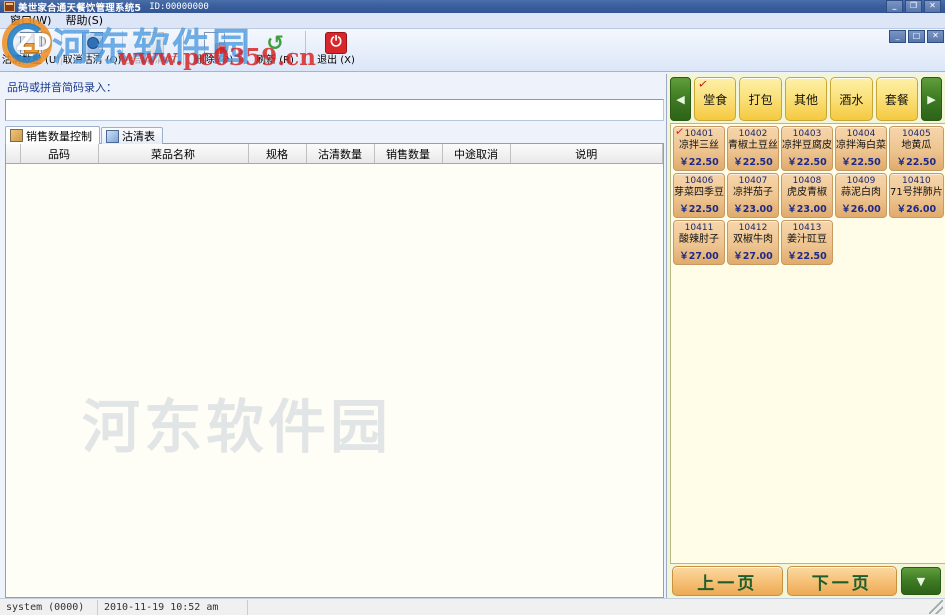 The image size is (945, 615). Describe the element at coordinates (31, 43) in the screenshot. I see `doc-orange-icon` at that location.